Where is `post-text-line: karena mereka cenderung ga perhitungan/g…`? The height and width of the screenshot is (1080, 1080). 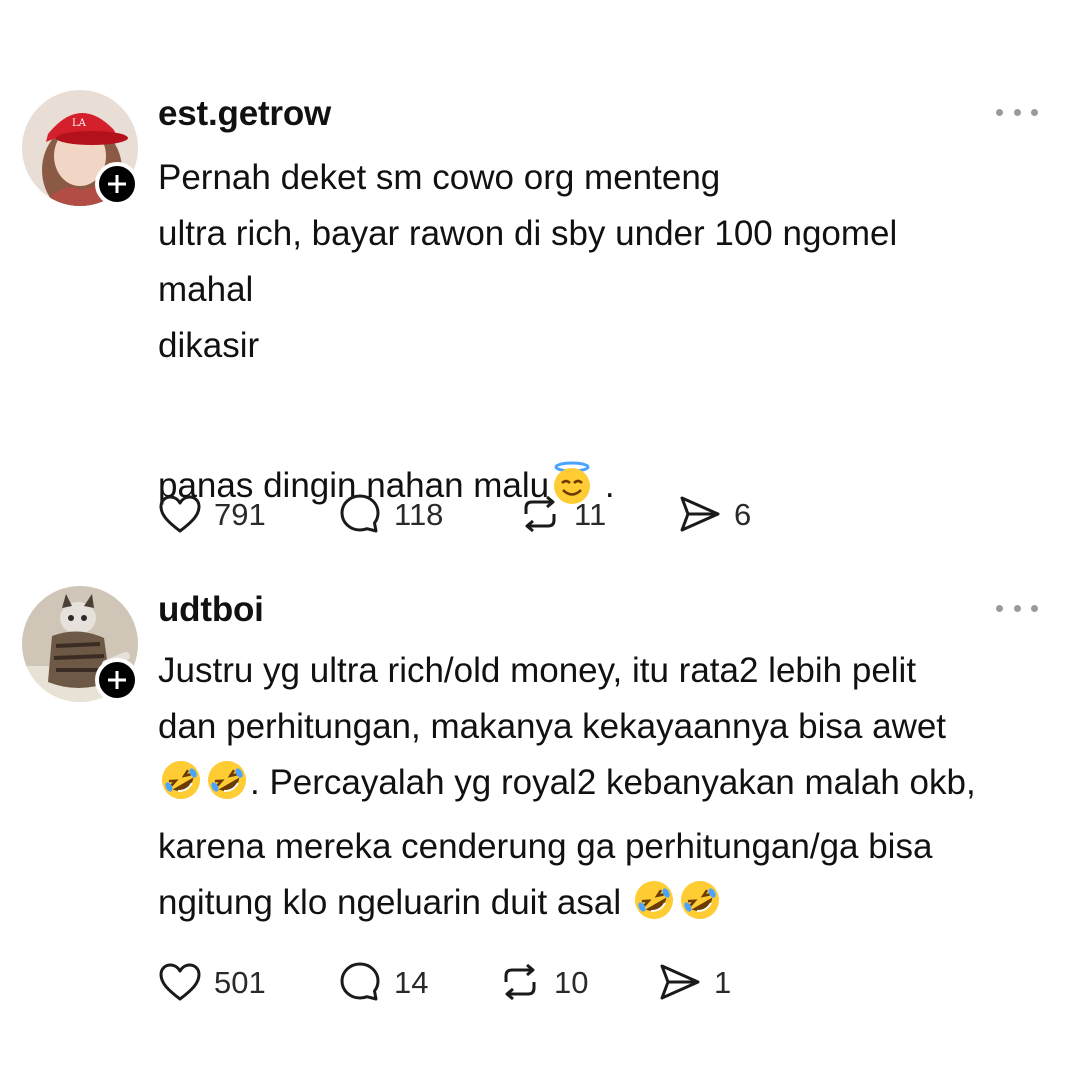
post-text-line: karena mereka cenderung ga perhitungan/g… is located at coordinates (545, 846).